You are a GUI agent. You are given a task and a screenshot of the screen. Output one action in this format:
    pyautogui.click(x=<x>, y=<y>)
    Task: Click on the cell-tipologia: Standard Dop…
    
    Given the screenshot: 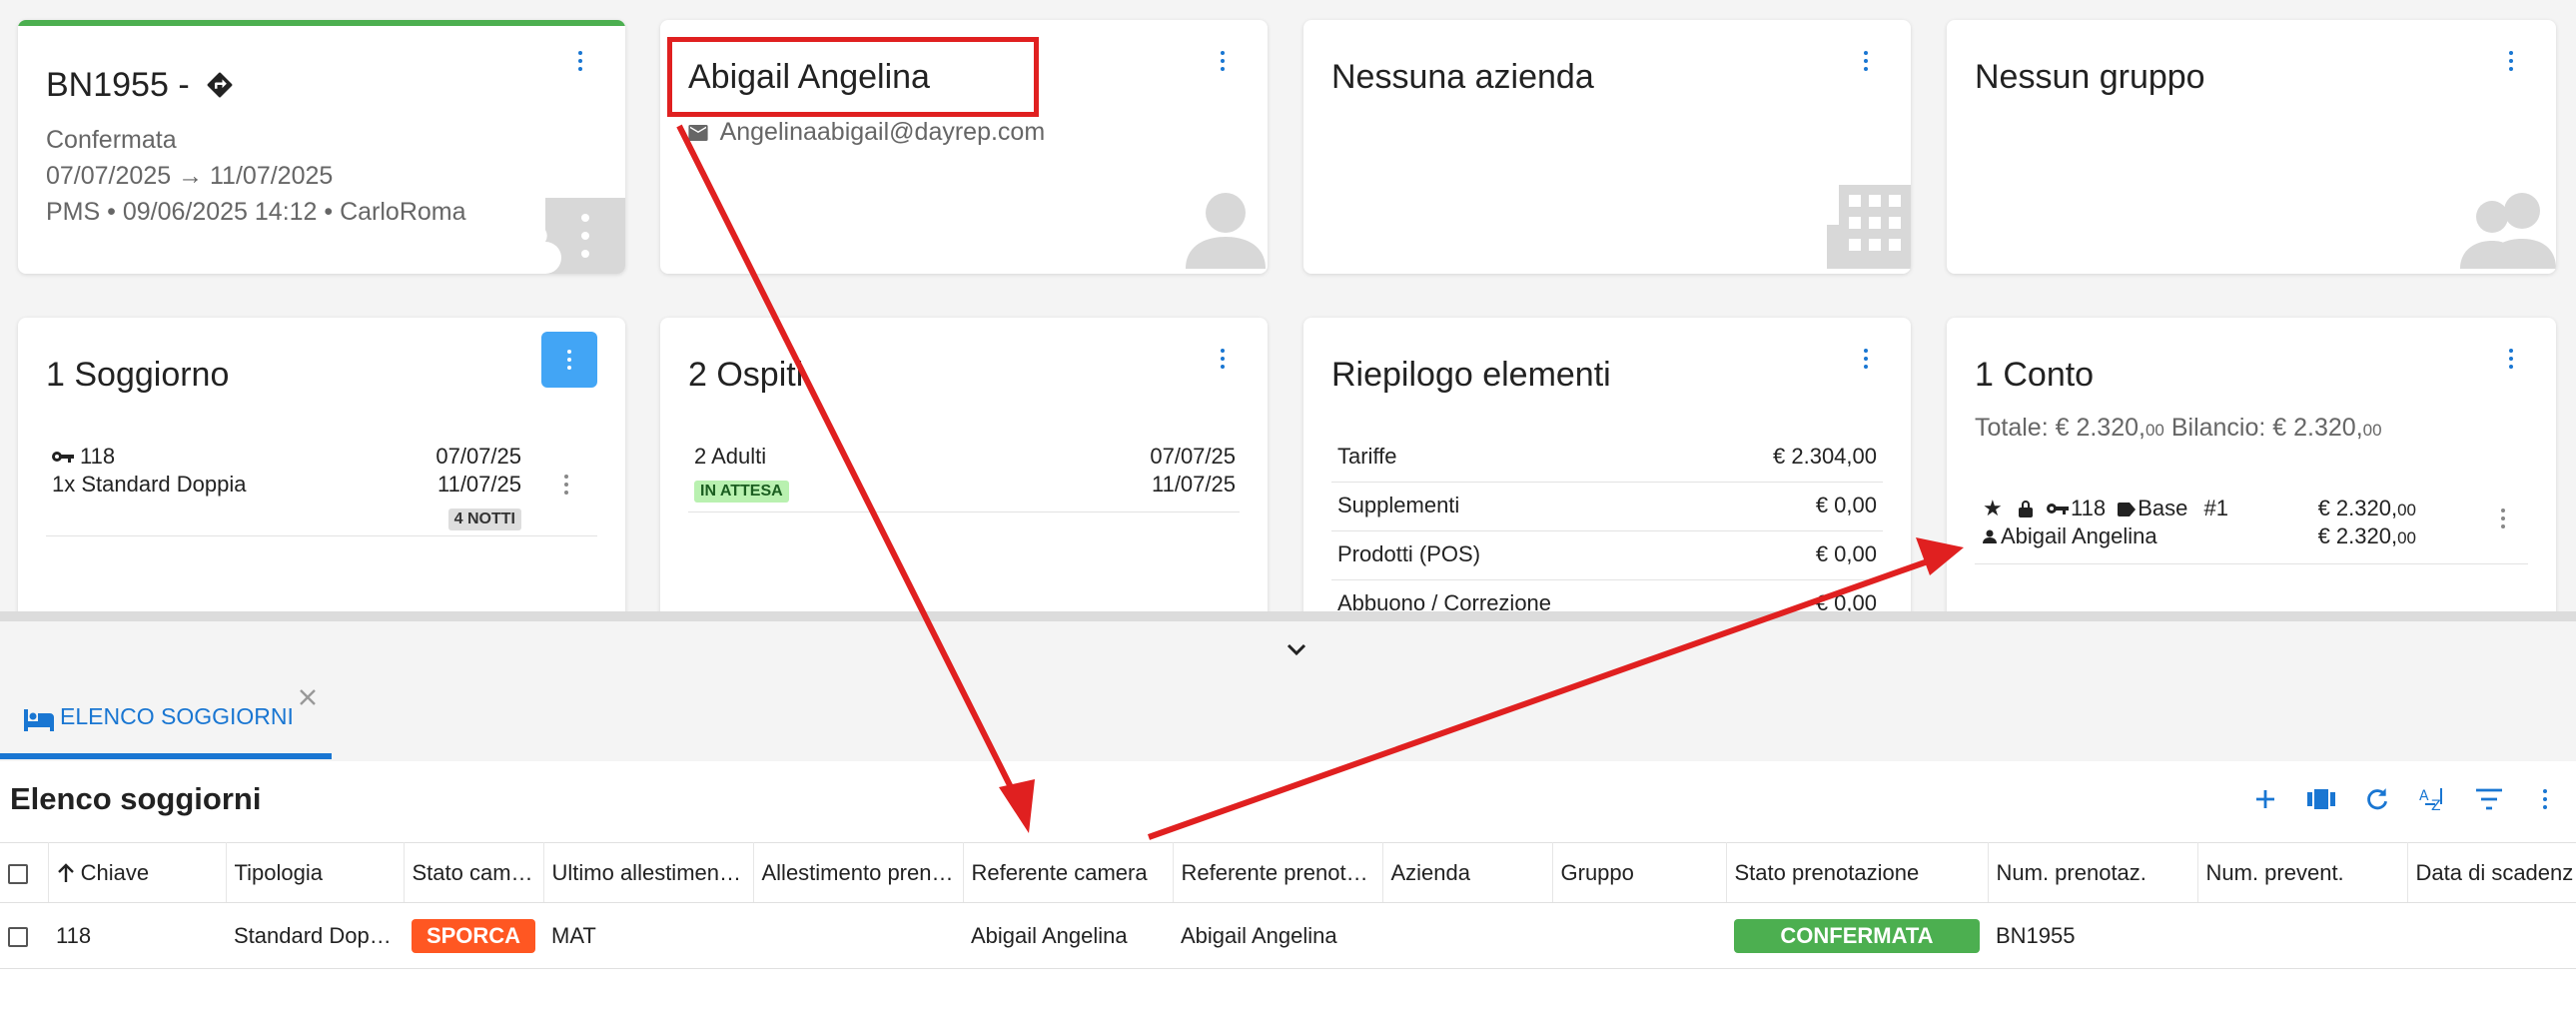 What is the action you would take?
    pyautogui.click(x=315, y=935)
    